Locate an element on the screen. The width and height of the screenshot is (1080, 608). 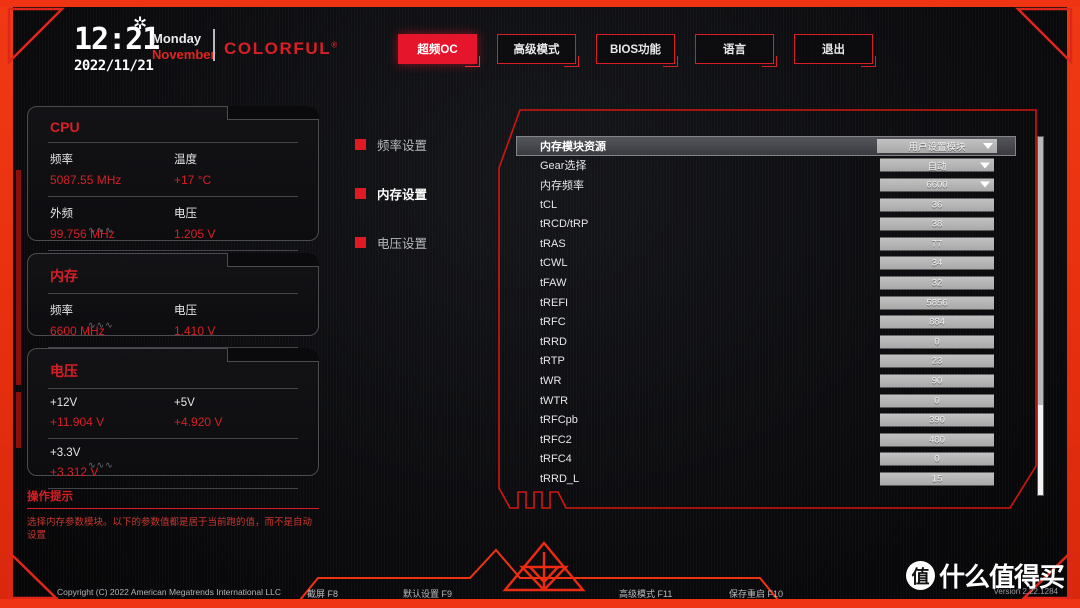
setting-row: tRFCpb 390 is located at coordinates (766, 420).